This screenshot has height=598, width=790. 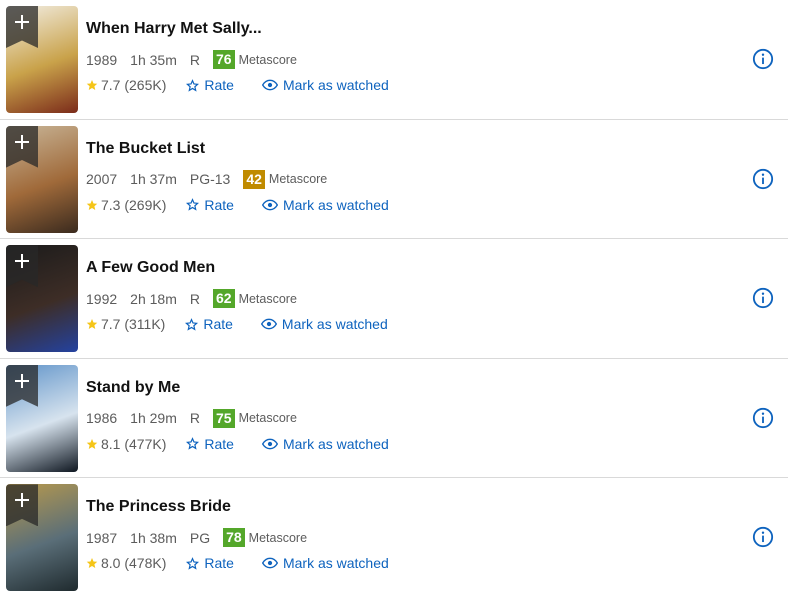 What do you see at coordinates (200, 537) in the screenshot?
I see `certificate: PG` at bounding box center [200, 537].